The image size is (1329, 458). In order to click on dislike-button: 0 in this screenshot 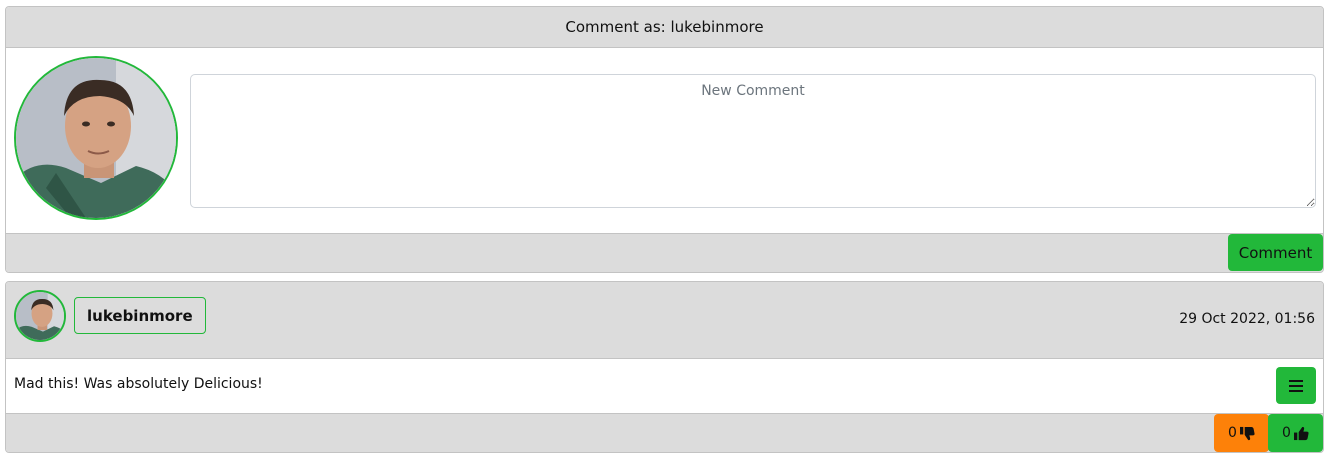, I will do `click(1241, 433)`.